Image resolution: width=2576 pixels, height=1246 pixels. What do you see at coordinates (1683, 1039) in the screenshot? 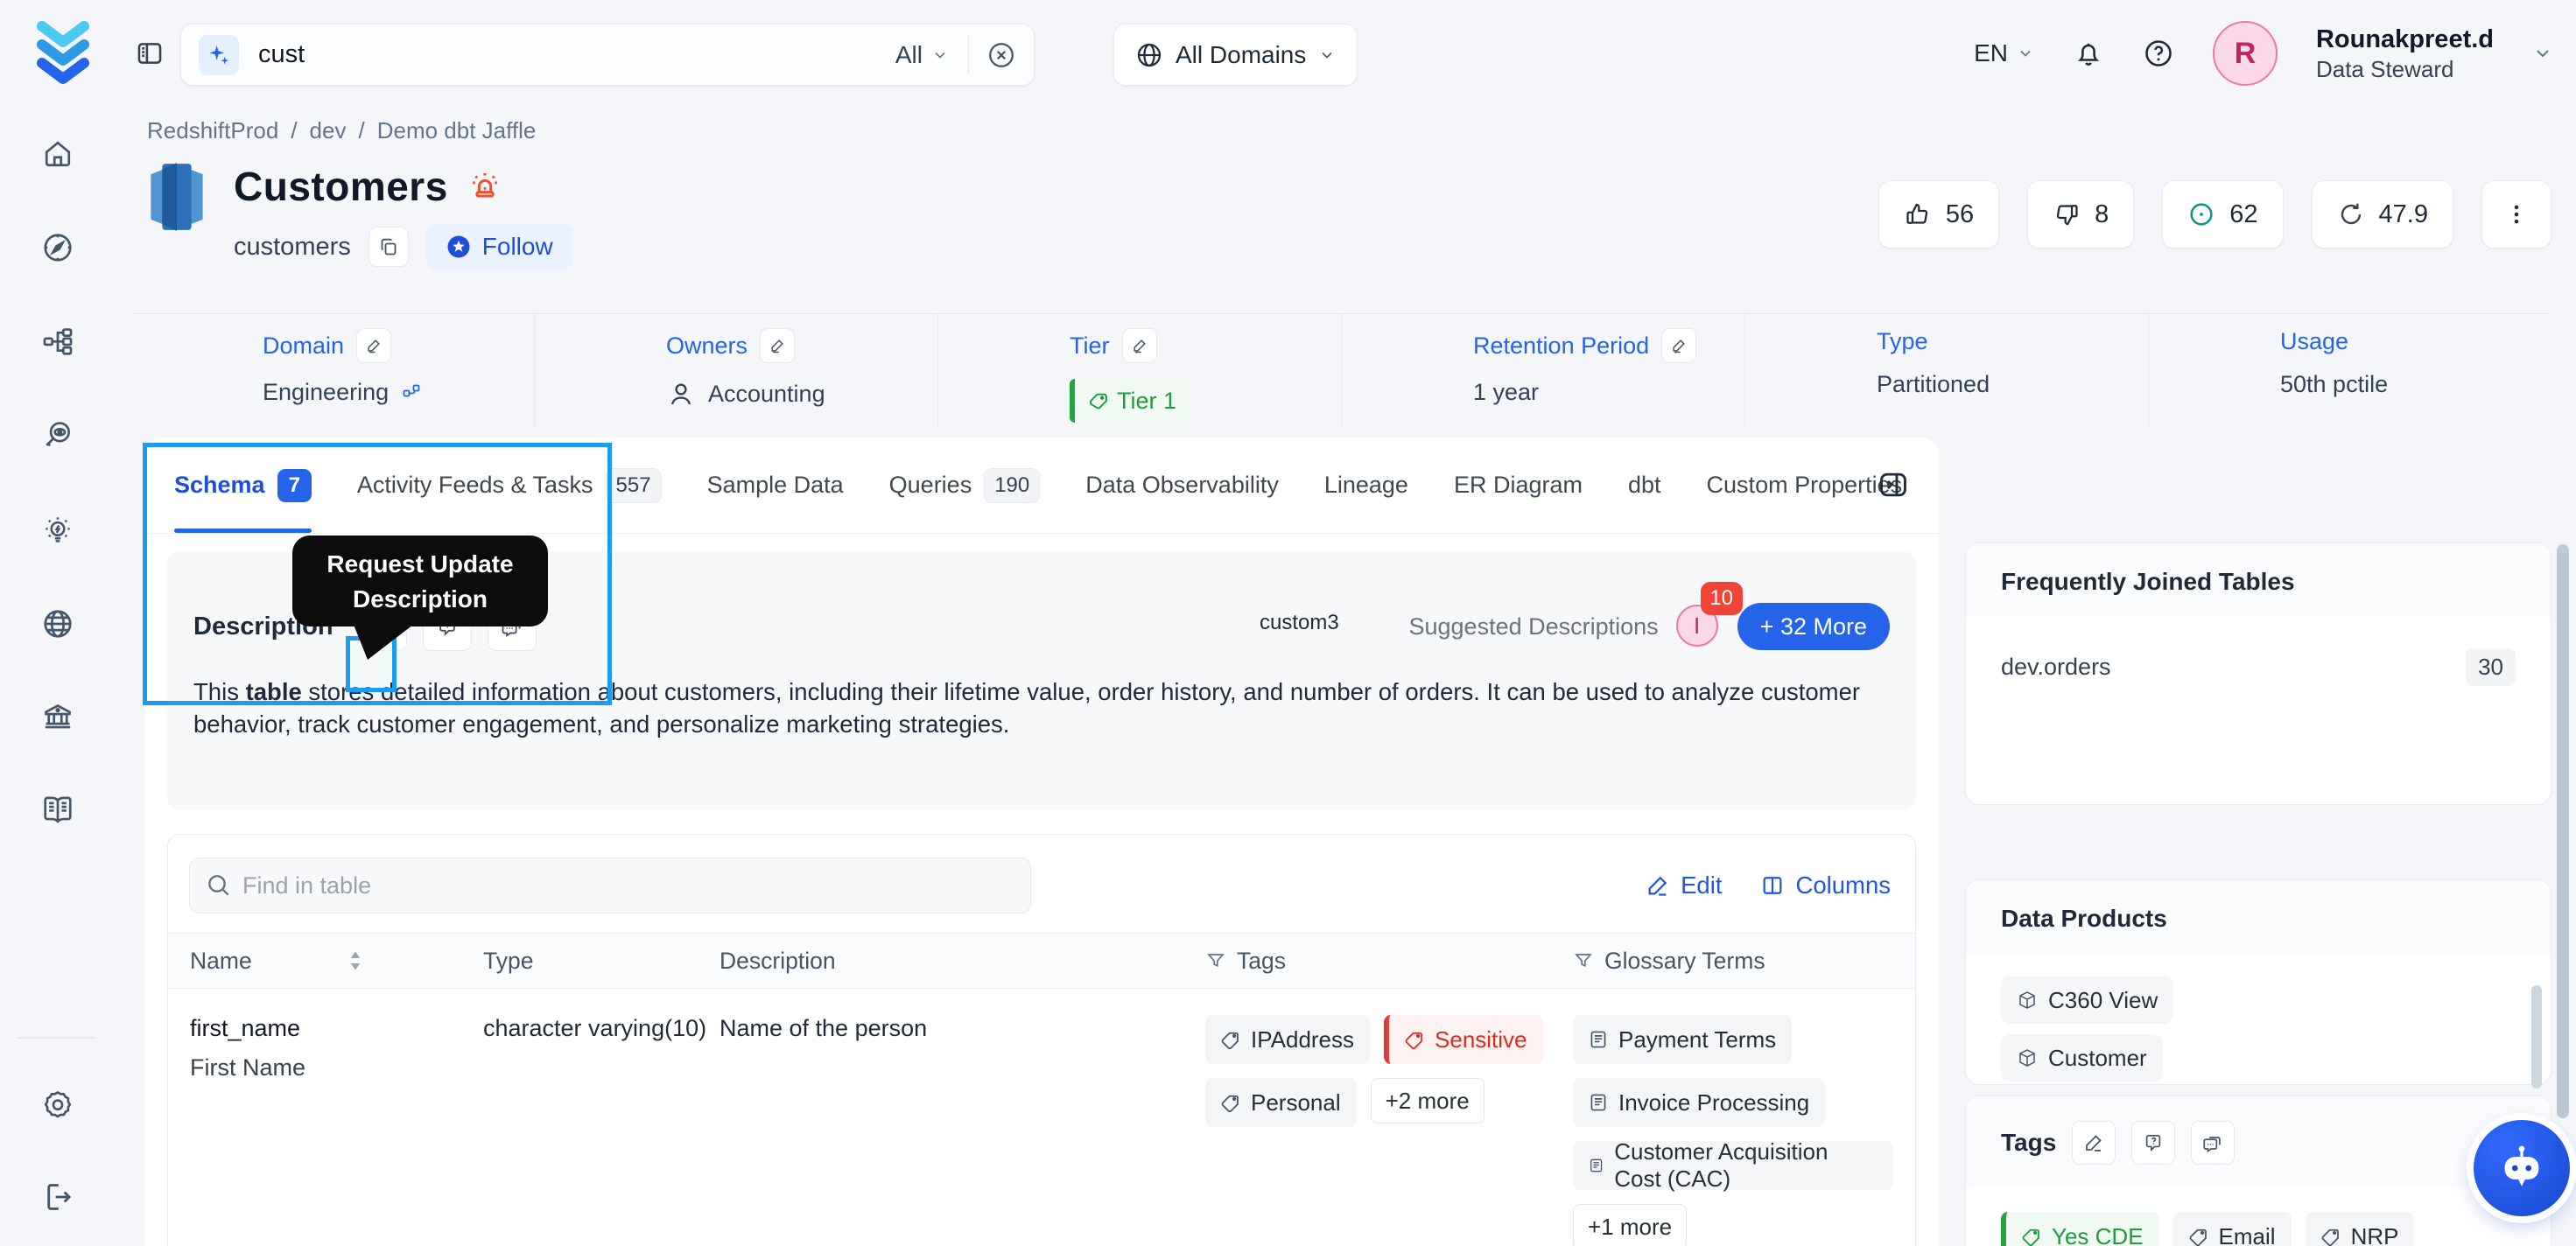
I see `glossary-term-chip: Payment Terms` at bounding box center [1683, 1039].